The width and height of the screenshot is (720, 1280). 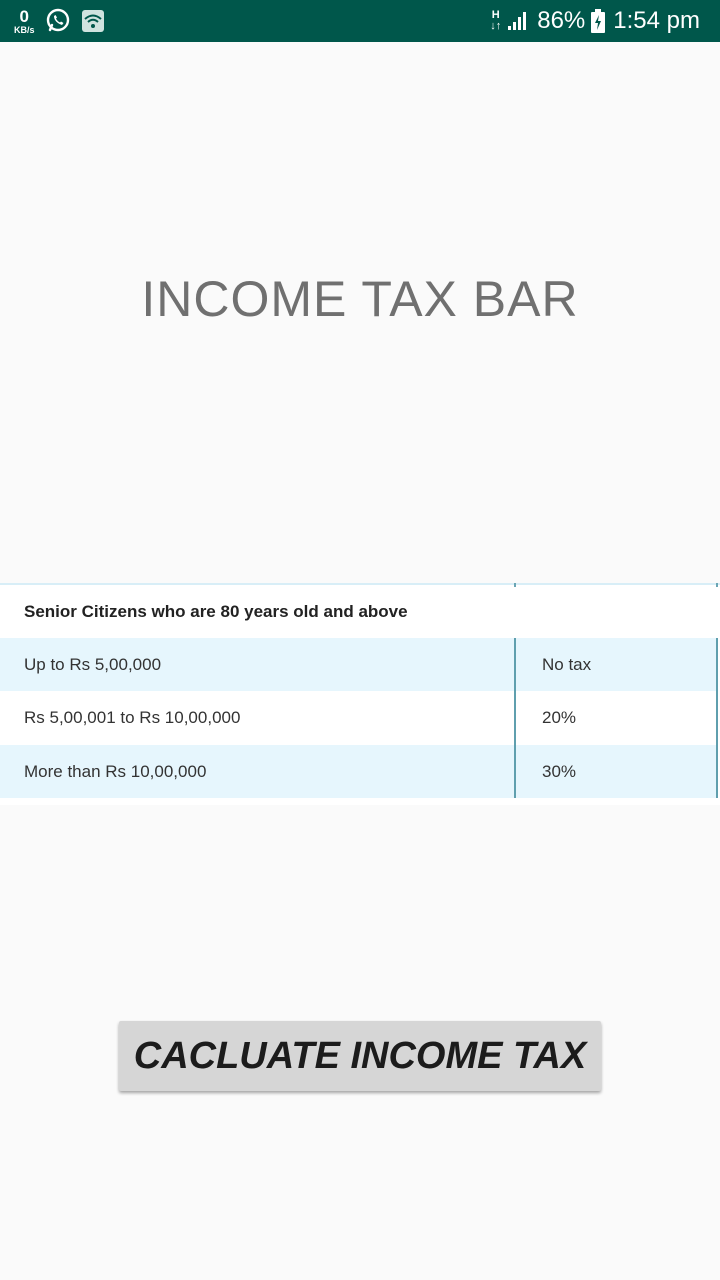 What do you see at coordinates (359, 771) in the screenshot?
I see `table-row: More than Rs 10,00,000 30%` at bounding box center [359, 771].